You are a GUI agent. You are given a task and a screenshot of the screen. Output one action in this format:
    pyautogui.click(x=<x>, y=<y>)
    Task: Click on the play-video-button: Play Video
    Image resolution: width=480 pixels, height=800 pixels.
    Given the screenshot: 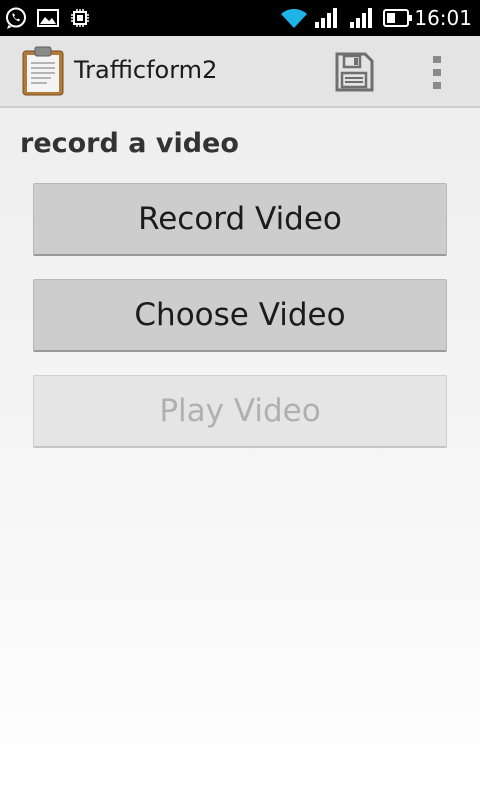 What is the action you would take?
    pyautogui.click(x=240, y=411)
    